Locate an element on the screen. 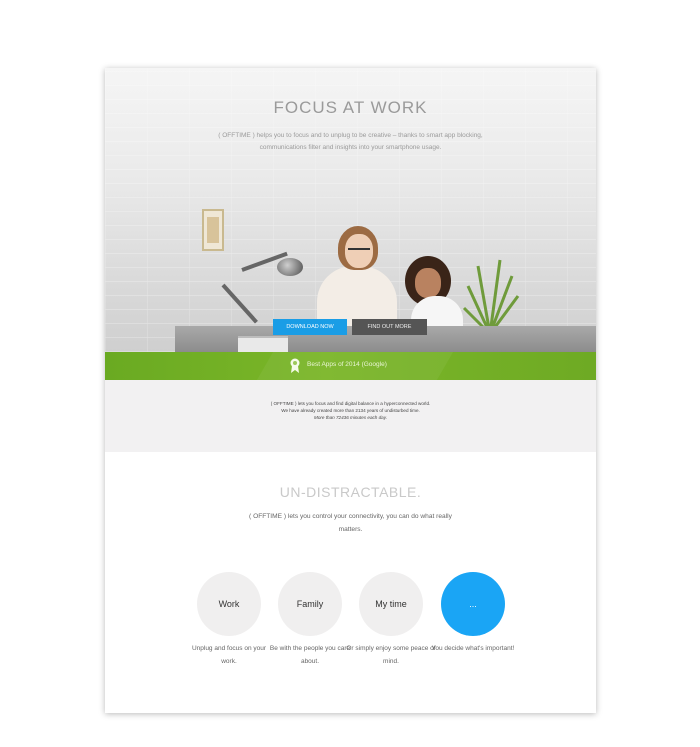 This screenshot has height=747, width=700. award-ribbon-icon is located at coordinates (295, 365).